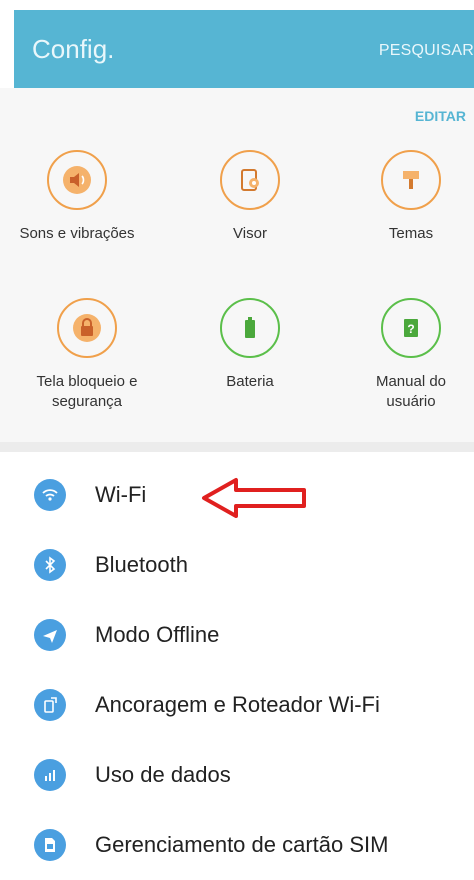  Describe the element at coordinates (250, 328) in the screenshot. I see `battery-icon` at that location.